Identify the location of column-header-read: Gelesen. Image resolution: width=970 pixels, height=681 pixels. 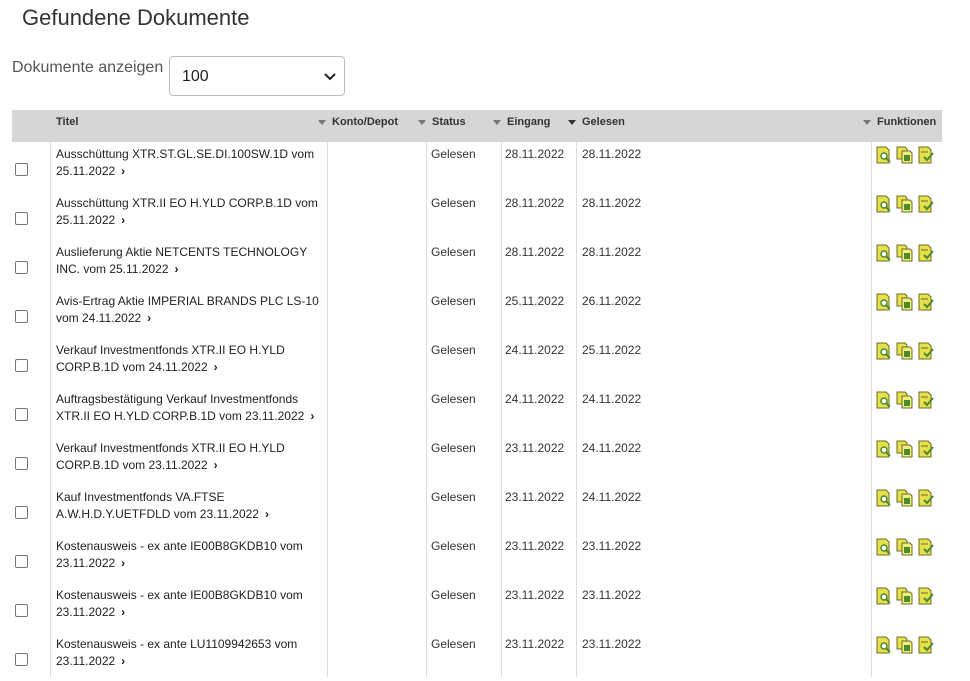
(603, 126).